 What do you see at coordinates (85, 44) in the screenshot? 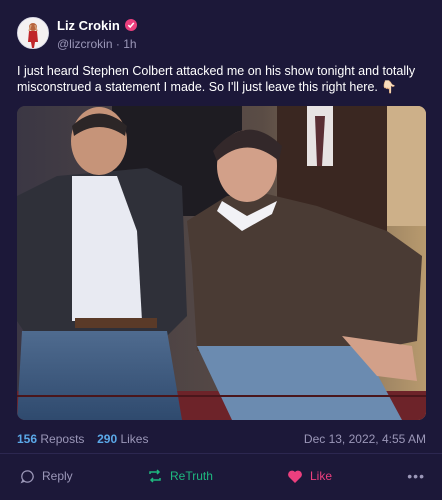
I see `author-handle: @lizcrokin` at bounding box center [85, 44].